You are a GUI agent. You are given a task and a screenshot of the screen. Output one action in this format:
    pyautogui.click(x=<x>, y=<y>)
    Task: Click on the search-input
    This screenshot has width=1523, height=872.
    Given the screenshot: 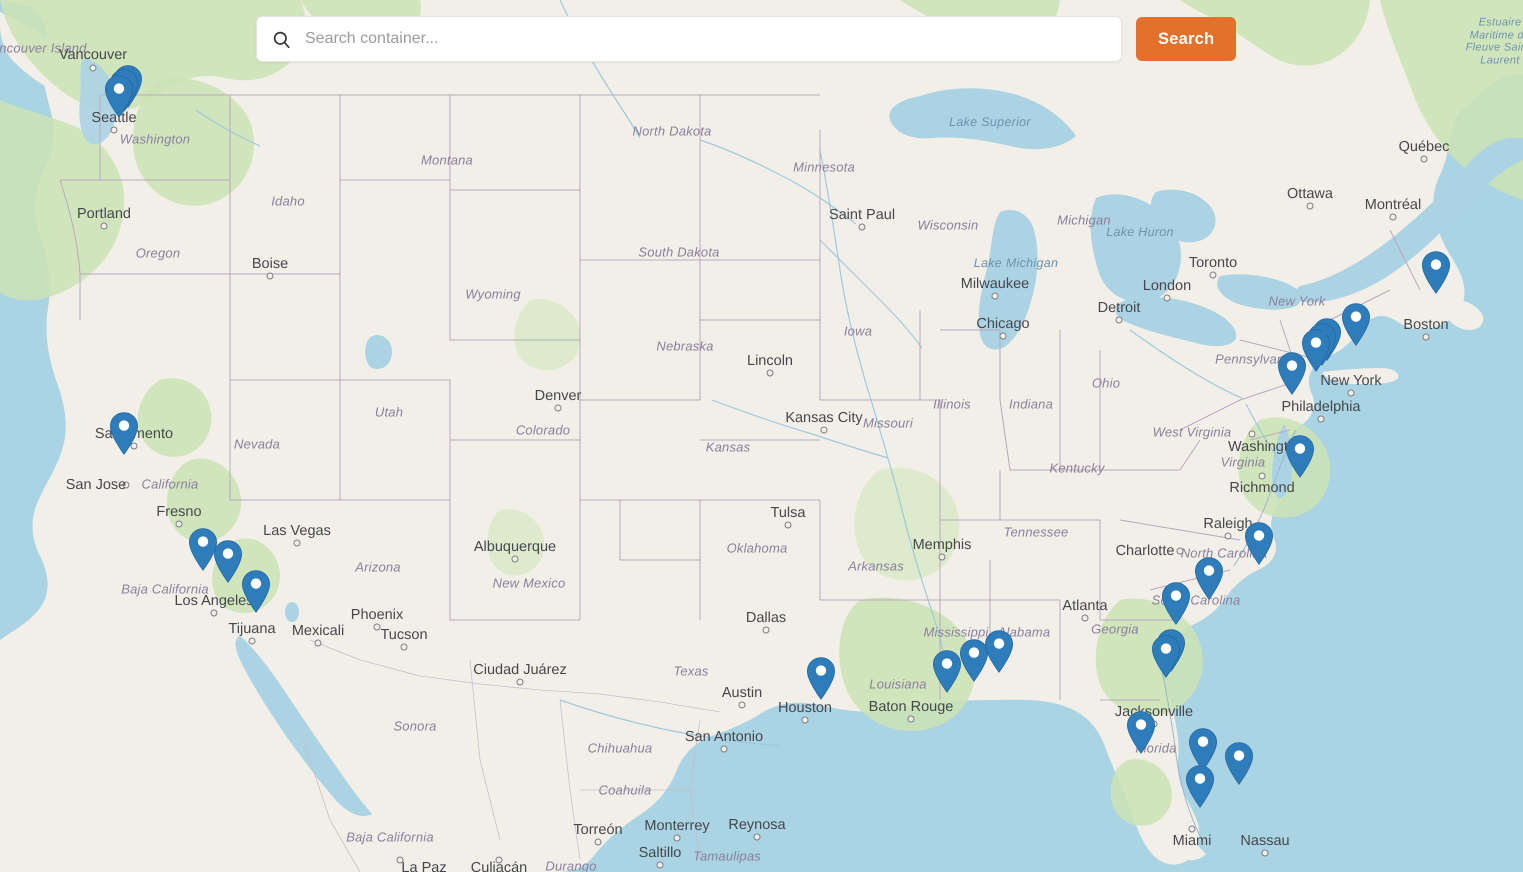 What is the action you would take?
    pyautogui.click(x=689, y=39)
    